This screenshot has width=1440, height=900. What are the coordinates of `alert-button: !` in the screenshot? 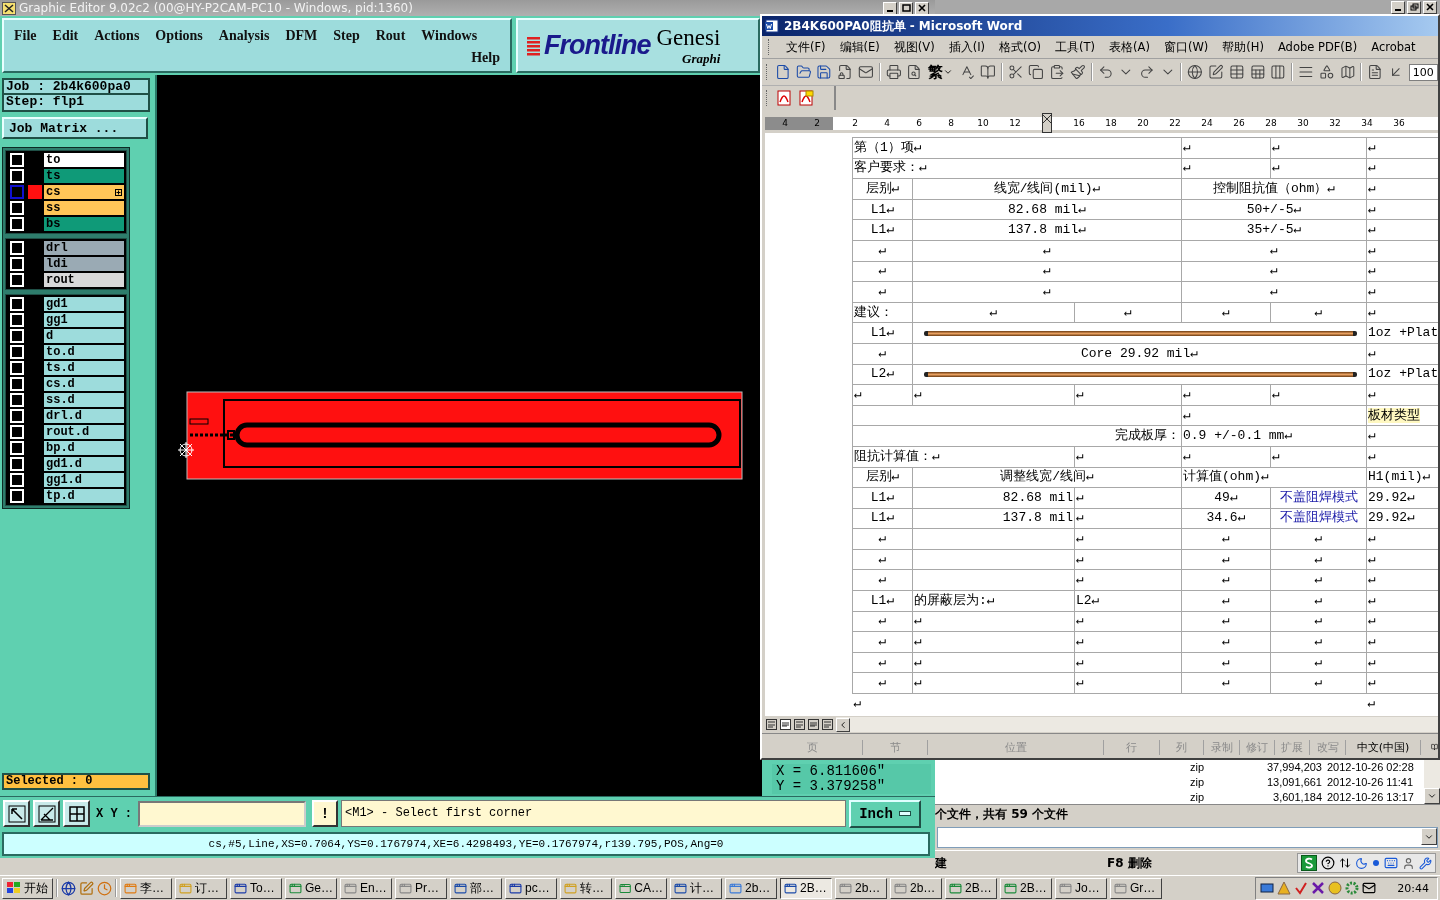 It's located at (325, 813).